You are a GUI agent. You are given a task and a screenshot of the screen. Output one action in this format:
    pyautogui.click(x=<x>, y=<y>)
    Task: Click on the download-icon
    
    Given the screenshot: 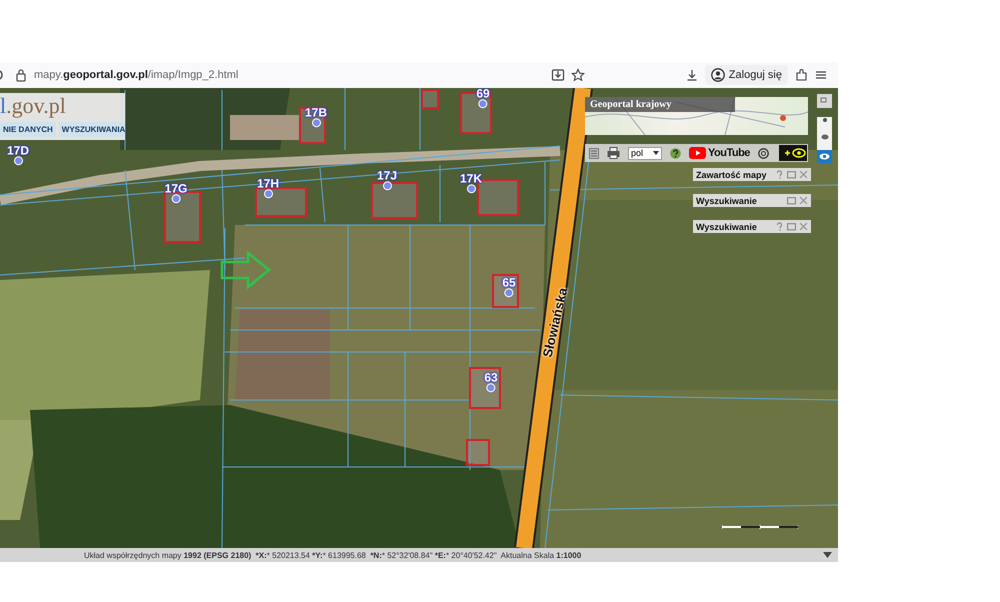 What is the action you would take?
    pyautogui.click(x=691, y=75)
    